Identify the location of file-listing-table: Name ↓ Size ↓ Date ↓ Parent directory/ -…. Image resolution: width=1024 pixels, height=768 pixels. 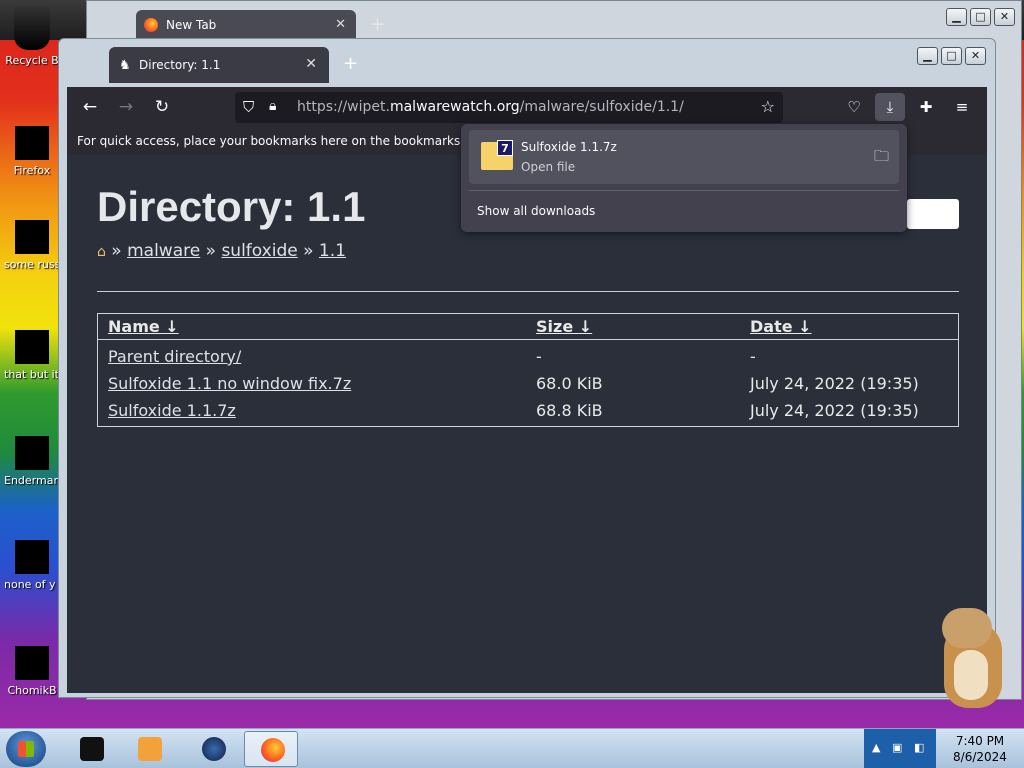
(528, 370).